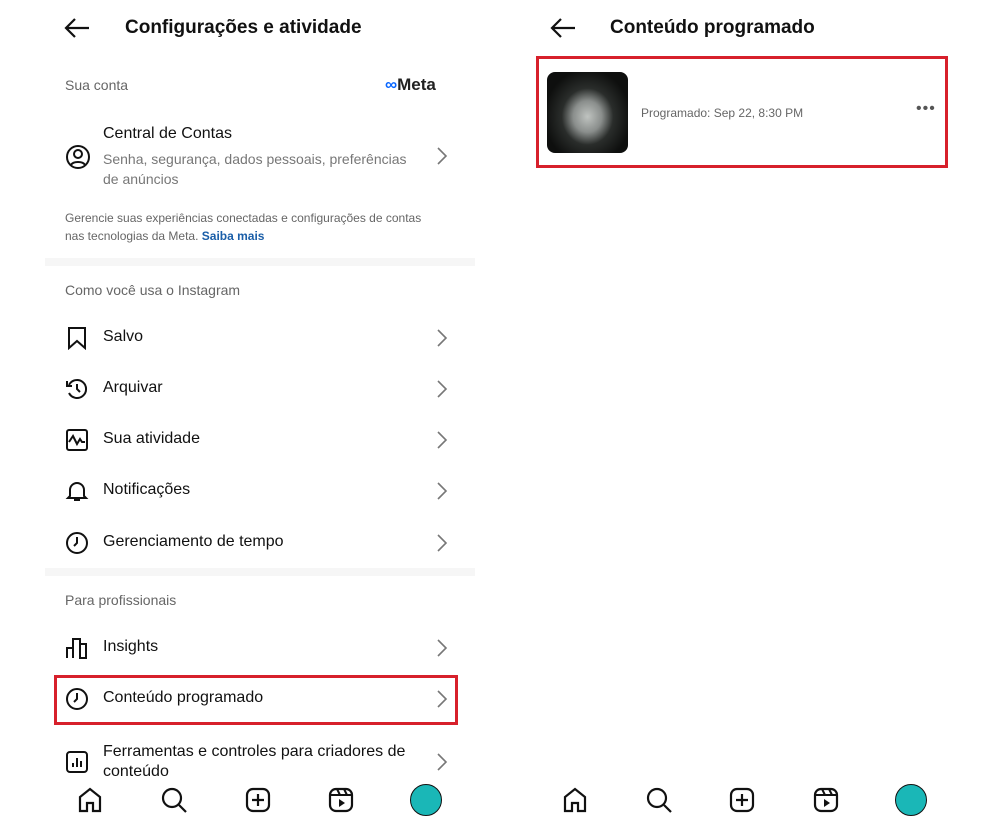 The height and width of the screenshot is (833, 1000). I want to click on archive-icon, so click(77, 389).